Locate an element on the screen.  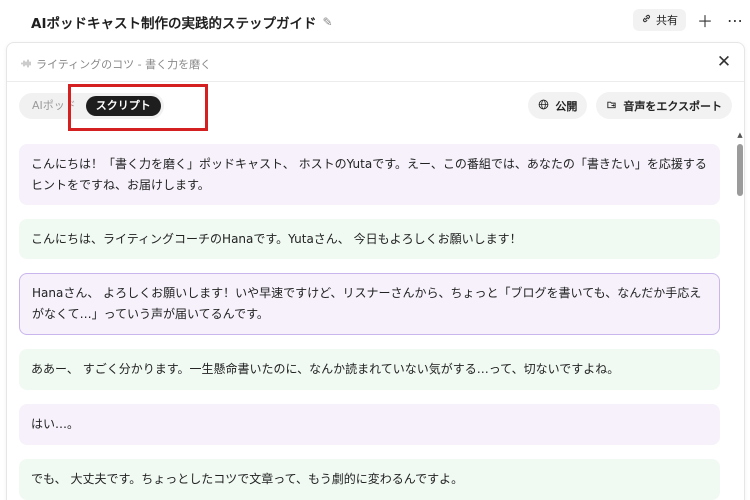
top-bar: AIポッドキャスト制作の実践的ステップガイド ✎ 共有 ＋ ⋯ is located at coordinates (375, 21).